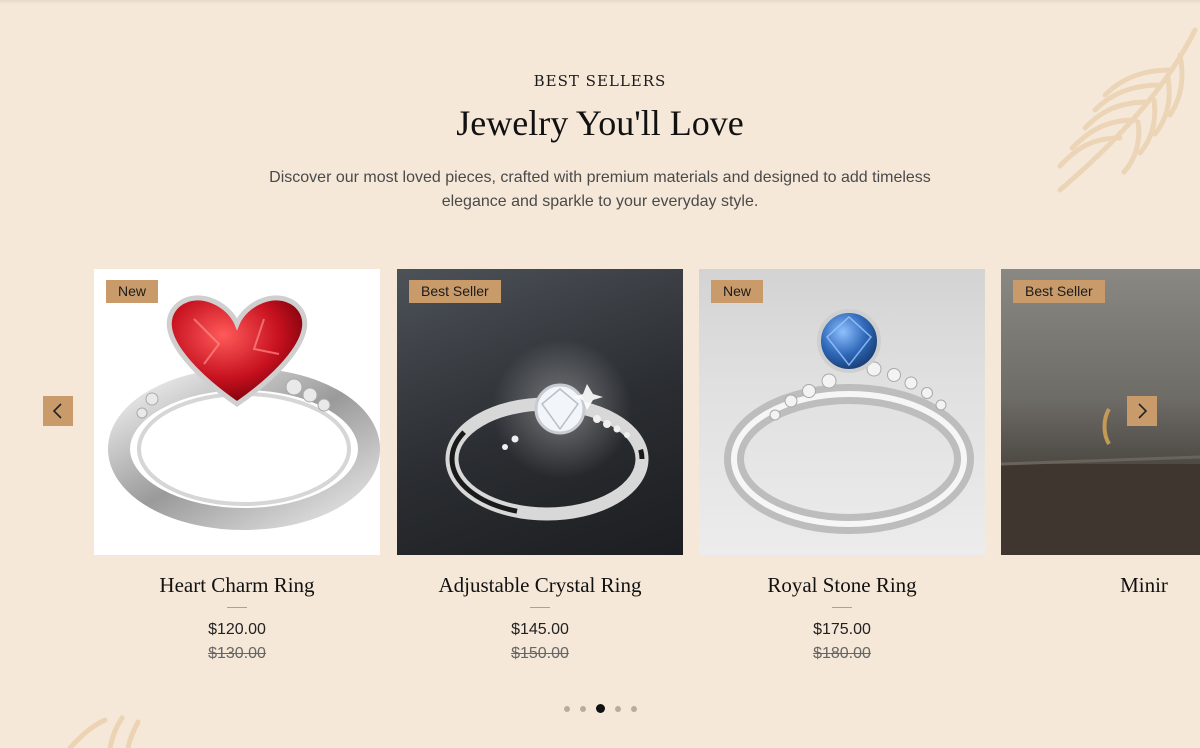 This screenshot has width=1200, height=748. What do you see at coordinates (237, 653) in the screenshot?
I see `product-old-price: $130.00` at bounding box center [237, 653].